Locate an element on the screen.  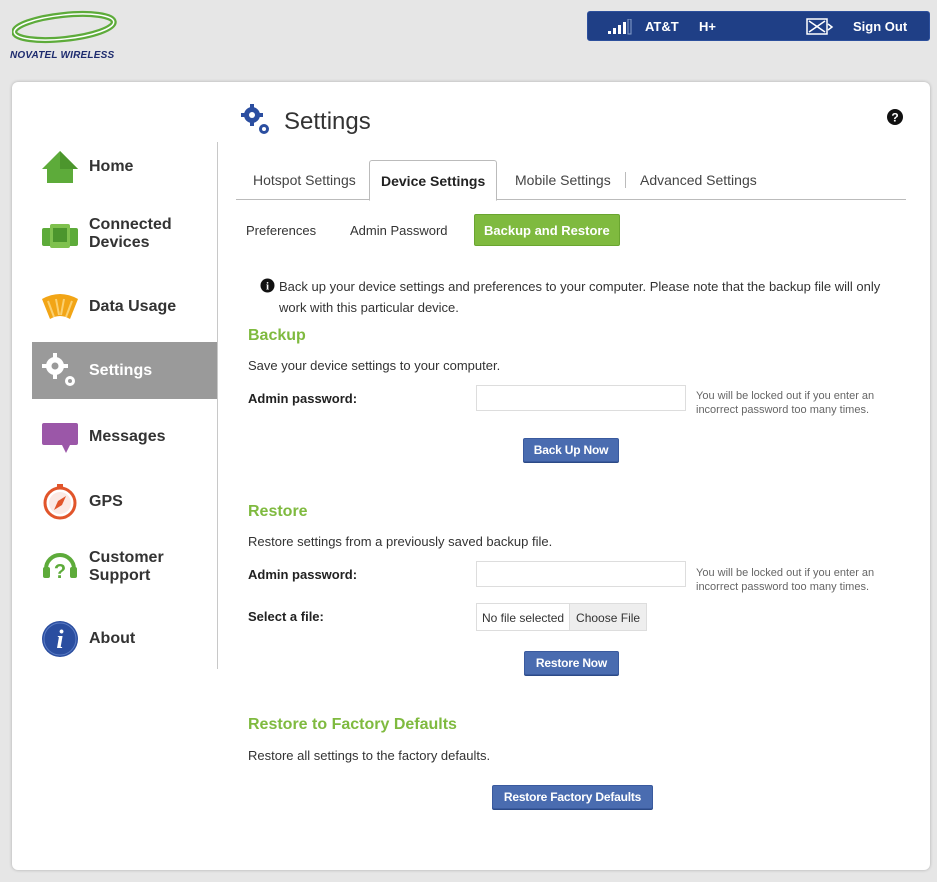
tab-device-settings: Device Settings is located at coordinates (433, 180).